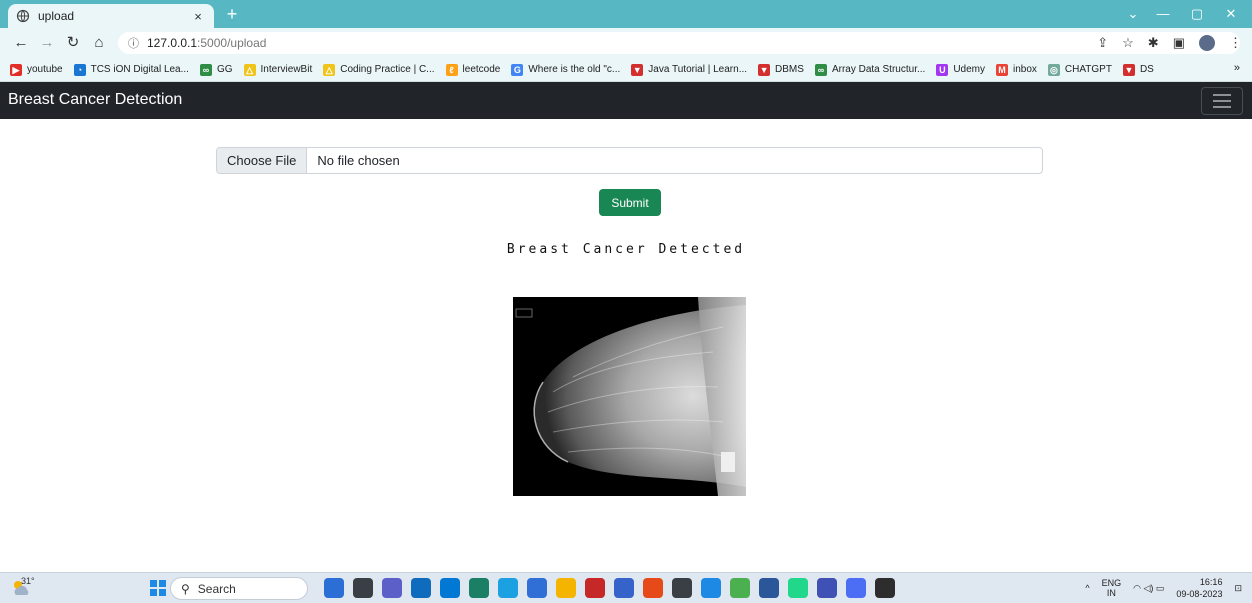 The height and width of the screenshot is (603, 1252). What do you see at coordinates (1199, 594) in the screenshot?
I see `clock-date: 09-08-2023` at bounding box center [1199, 594].